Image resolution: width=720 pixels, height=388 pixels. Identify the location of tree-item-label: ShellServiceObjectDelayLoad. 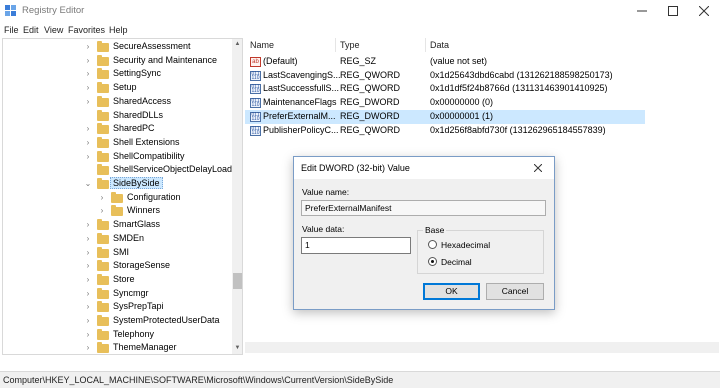
(173, 169).